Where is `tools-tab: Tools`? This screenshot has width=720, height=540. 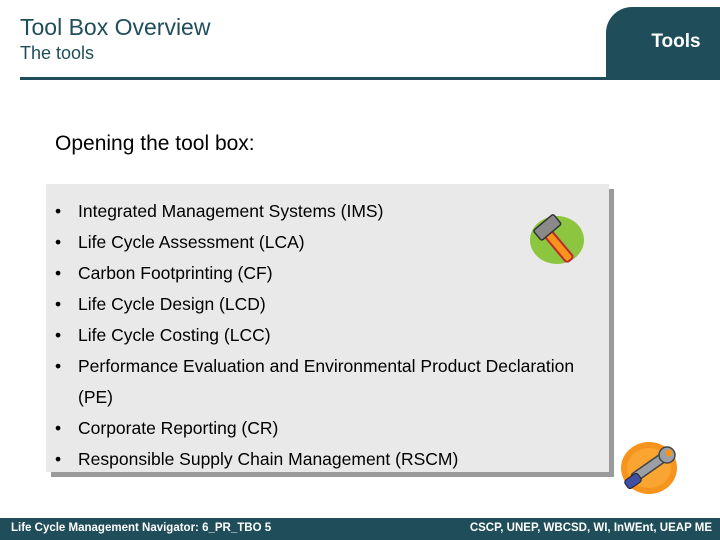 tools-tab: Tools is located at coordinates (663, 42).